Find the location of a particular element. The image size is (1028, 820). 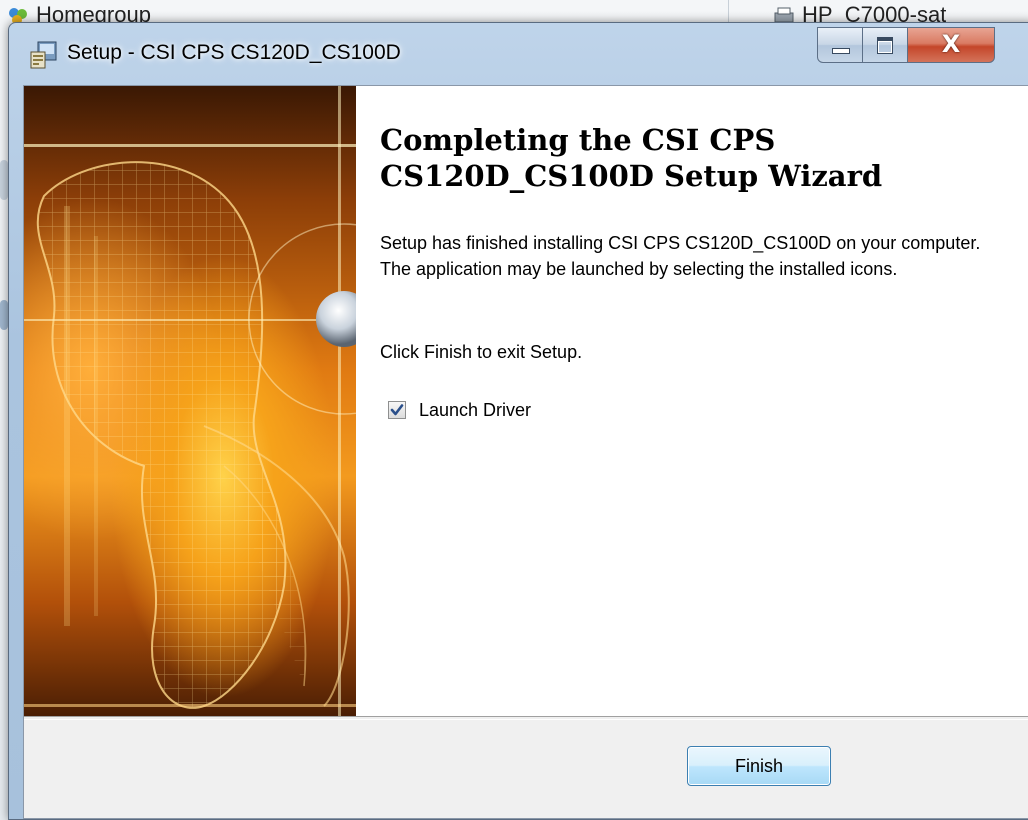

window-title: Setup - CSI CPS CS120D_CS100D is located at coordinates (234, 52).